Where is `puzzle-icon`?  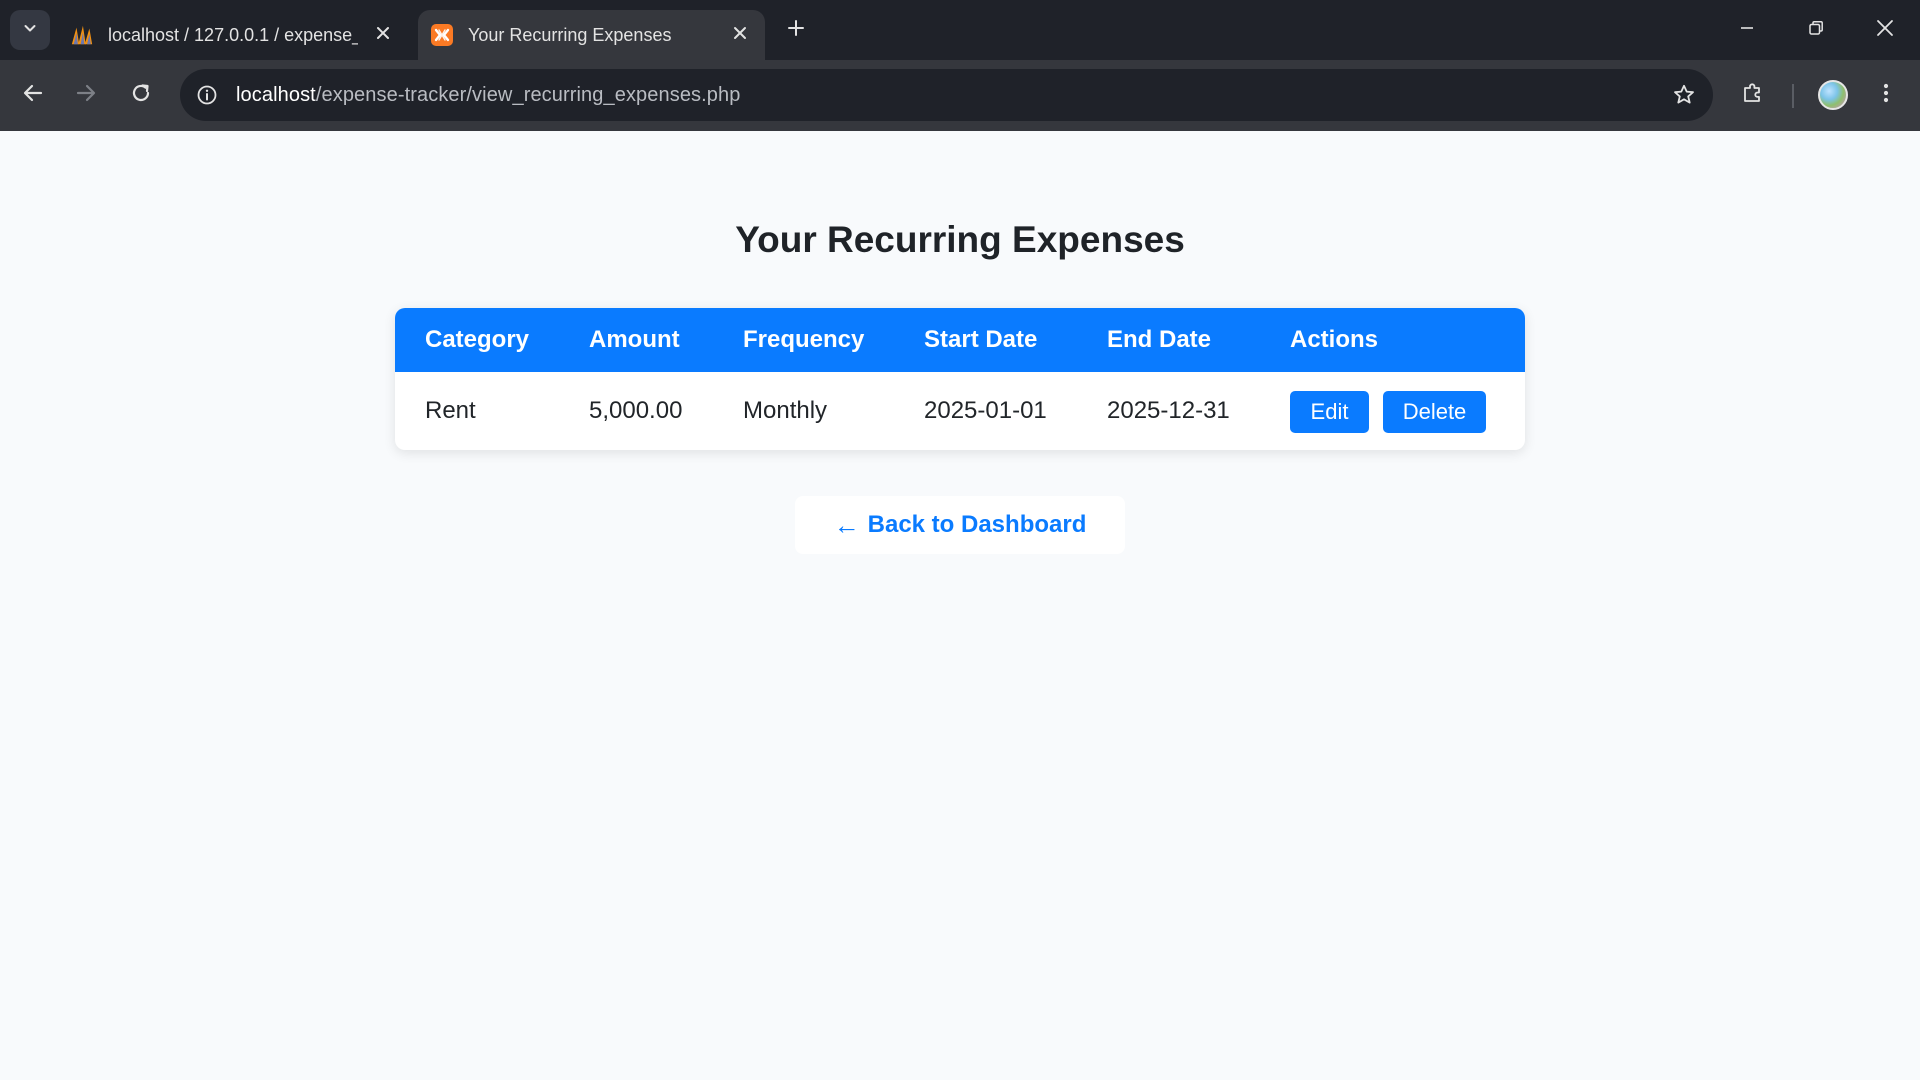
puzzle-icon is located at coordinates (1753, 95).